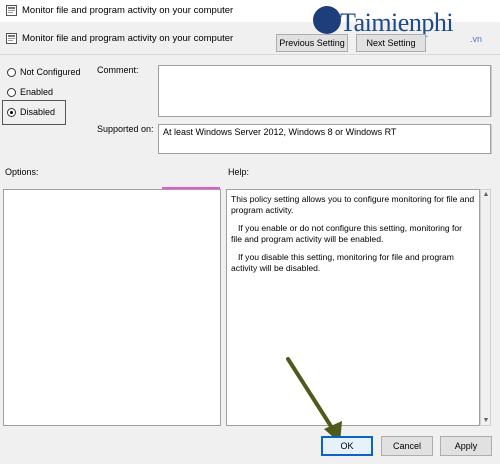 The width and height of the screenshot is (500, 464). I want to click on help-scrollbar: ▲ ▼, so click(485, 307).